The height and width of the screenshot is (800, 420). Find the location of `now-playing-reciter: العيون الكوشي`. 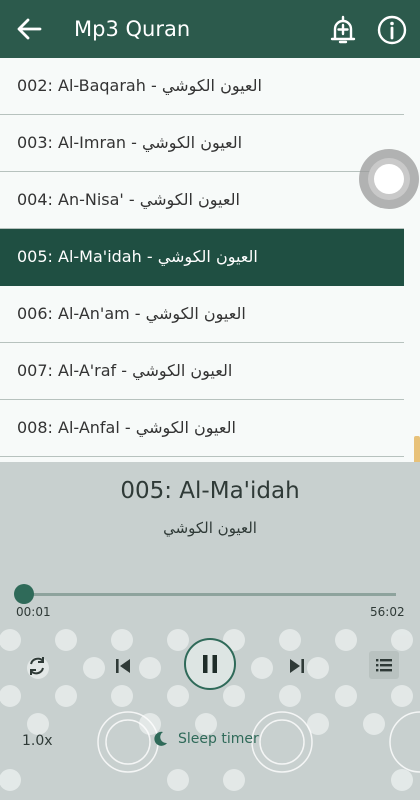

now-playing-reciter: العيون الكوشي is located at coordinates (210, 528).